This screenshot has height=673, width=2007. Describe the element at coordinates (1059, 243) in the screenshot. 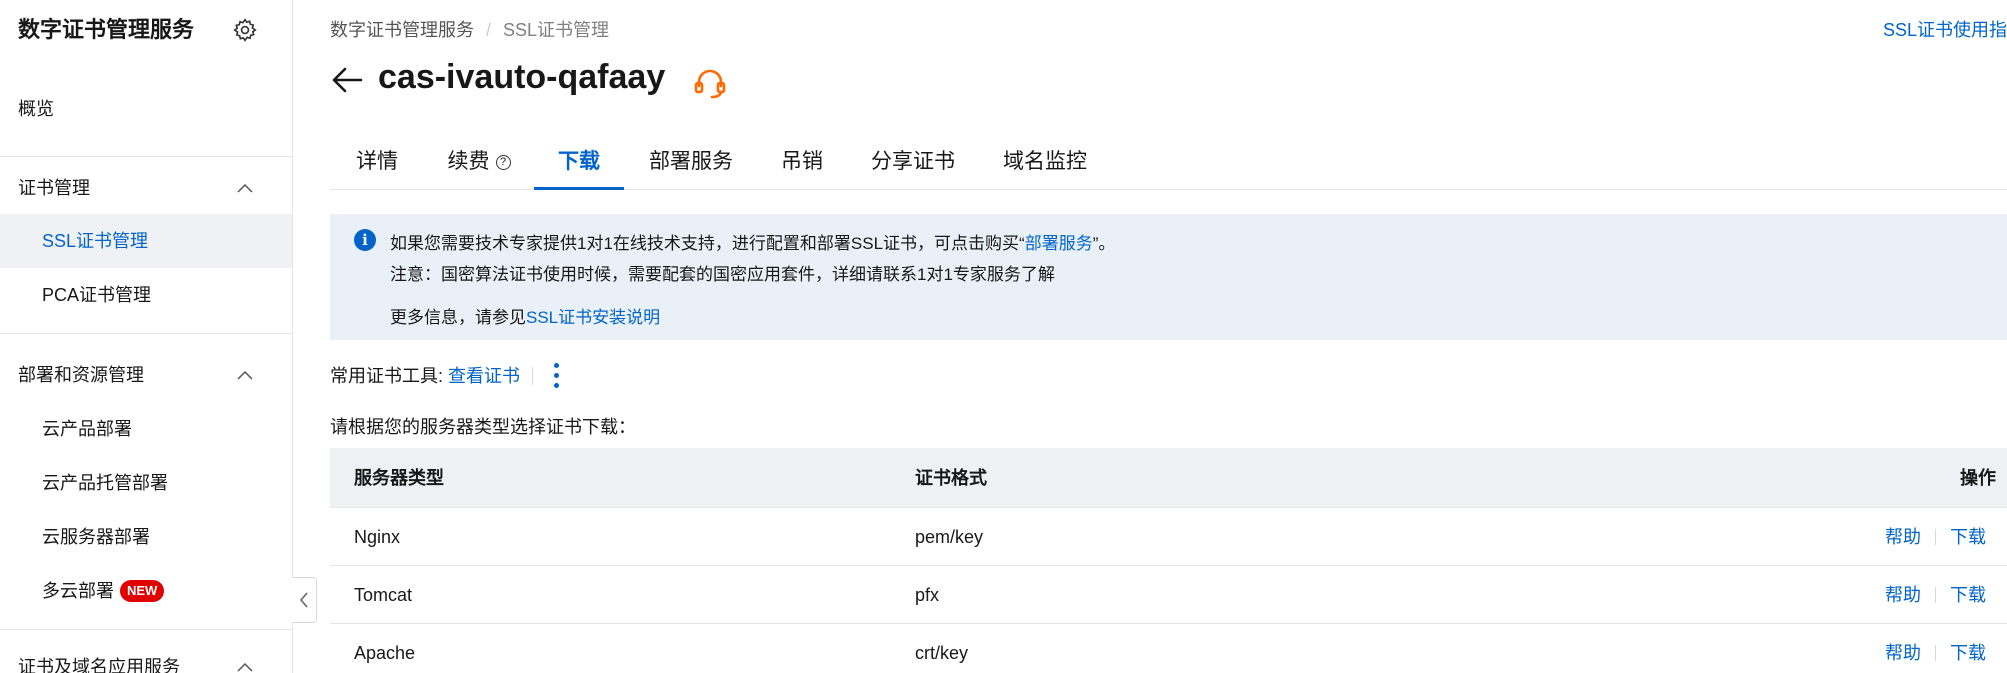

I see `deploy-service-link: 部署服务` at that location.